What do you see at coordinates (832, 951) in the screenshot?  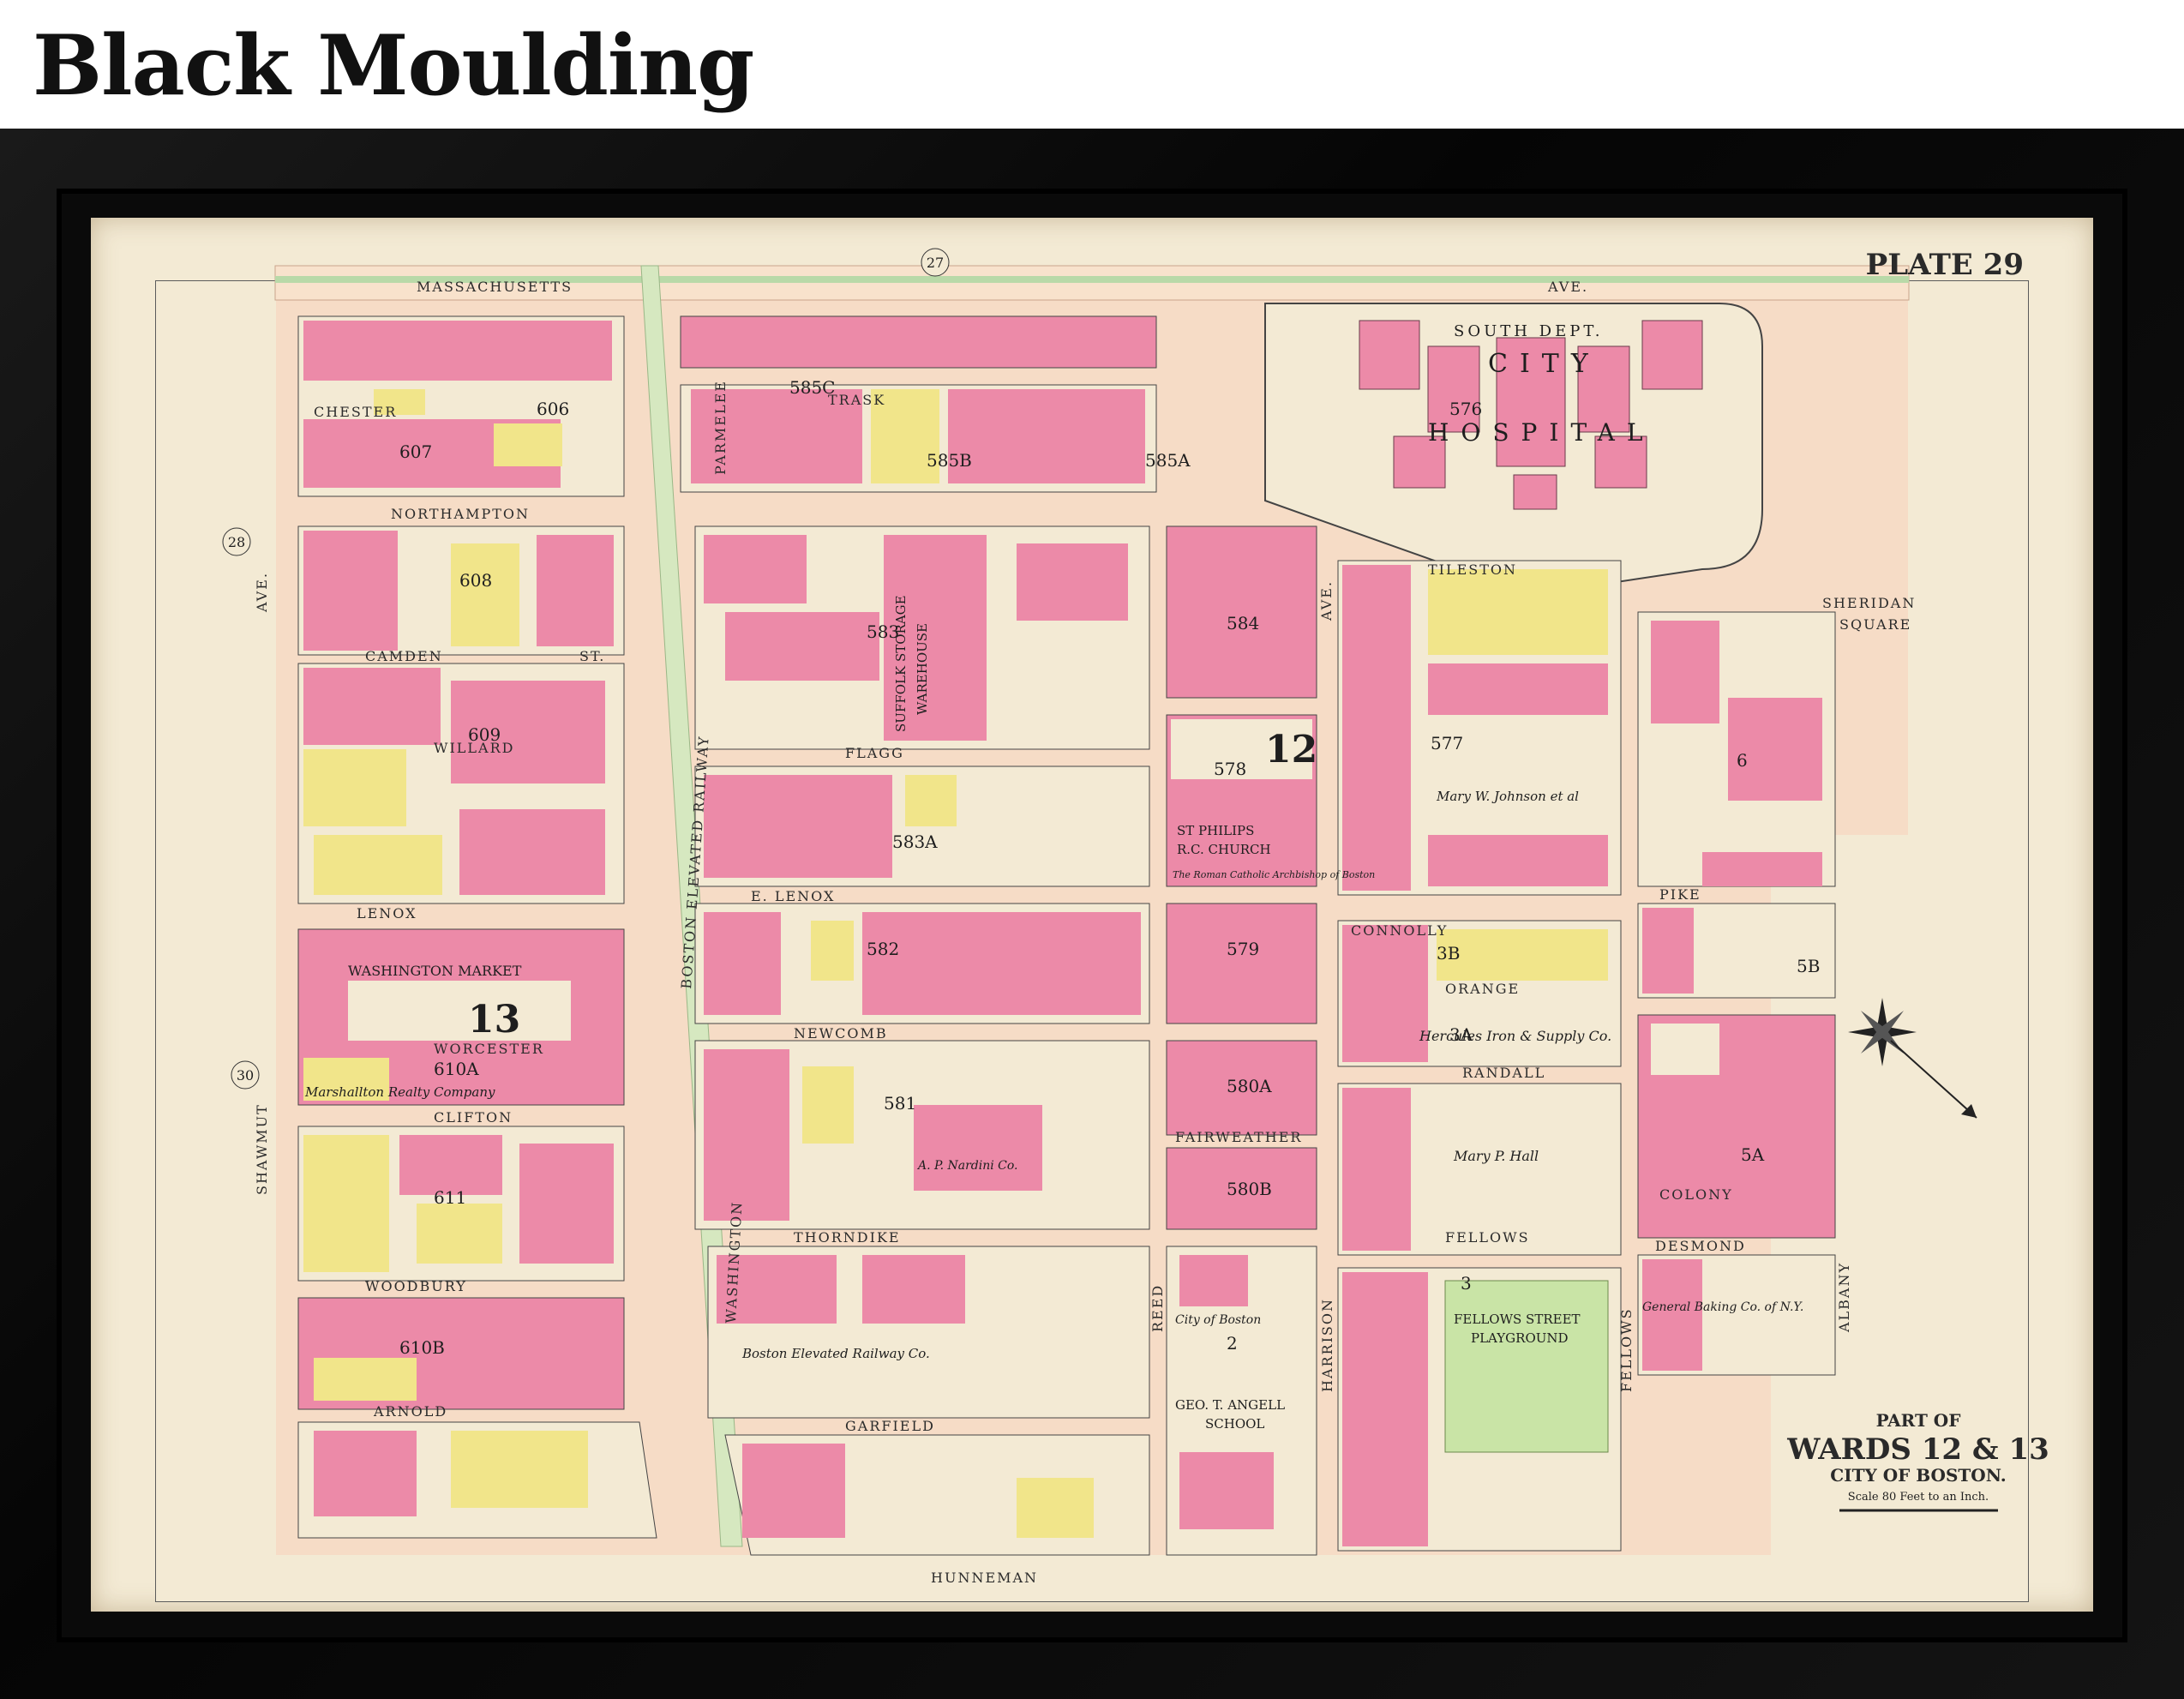 I see `b582-c` at bounding box center [832, 951].